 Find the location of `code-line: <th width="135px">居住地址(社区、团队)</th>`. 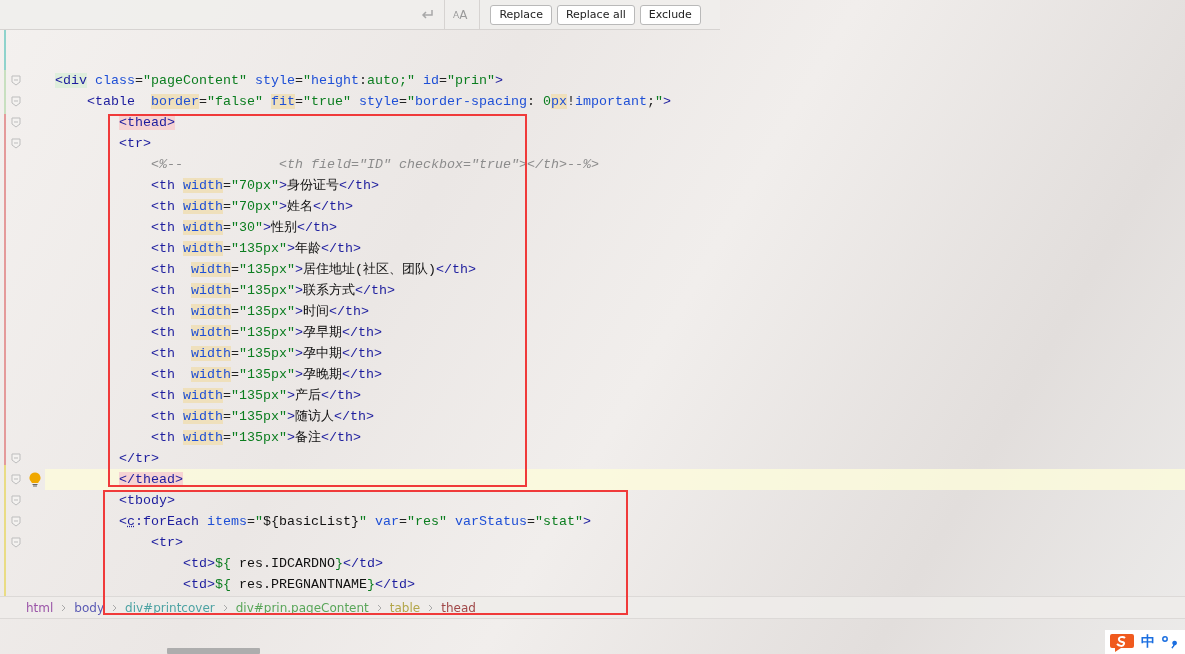

code-line: <th width="135px">居住地址(社区、团队)</th> is located at coordinates (313, 270).